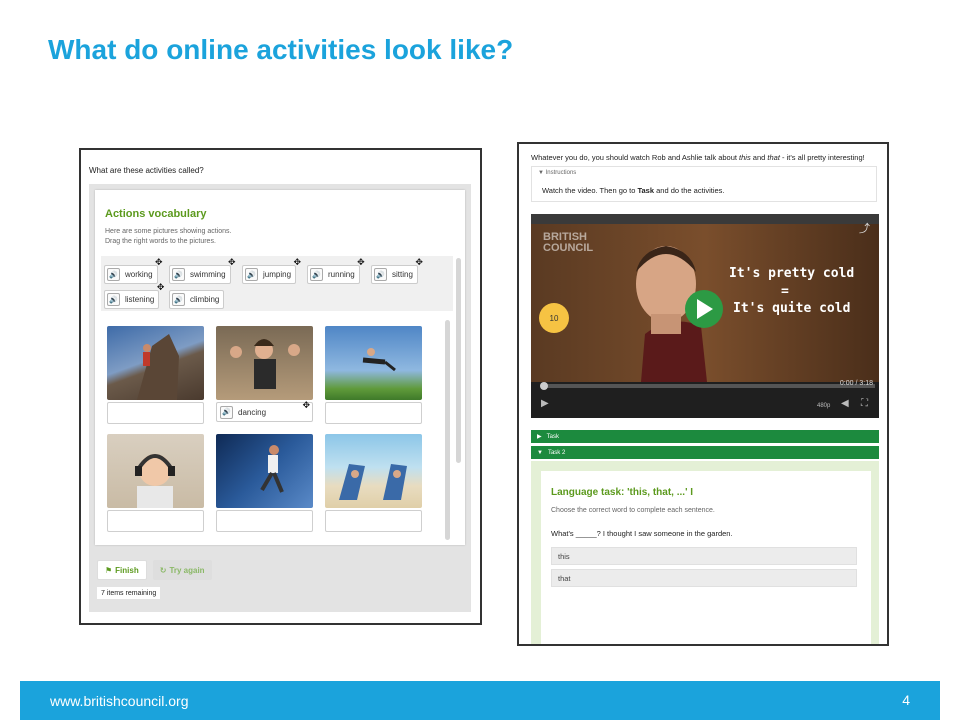 The image size is (960, 720). Describe the element at coordinates (544, 386) in the screenshot. I see `progress-handle` at that location.